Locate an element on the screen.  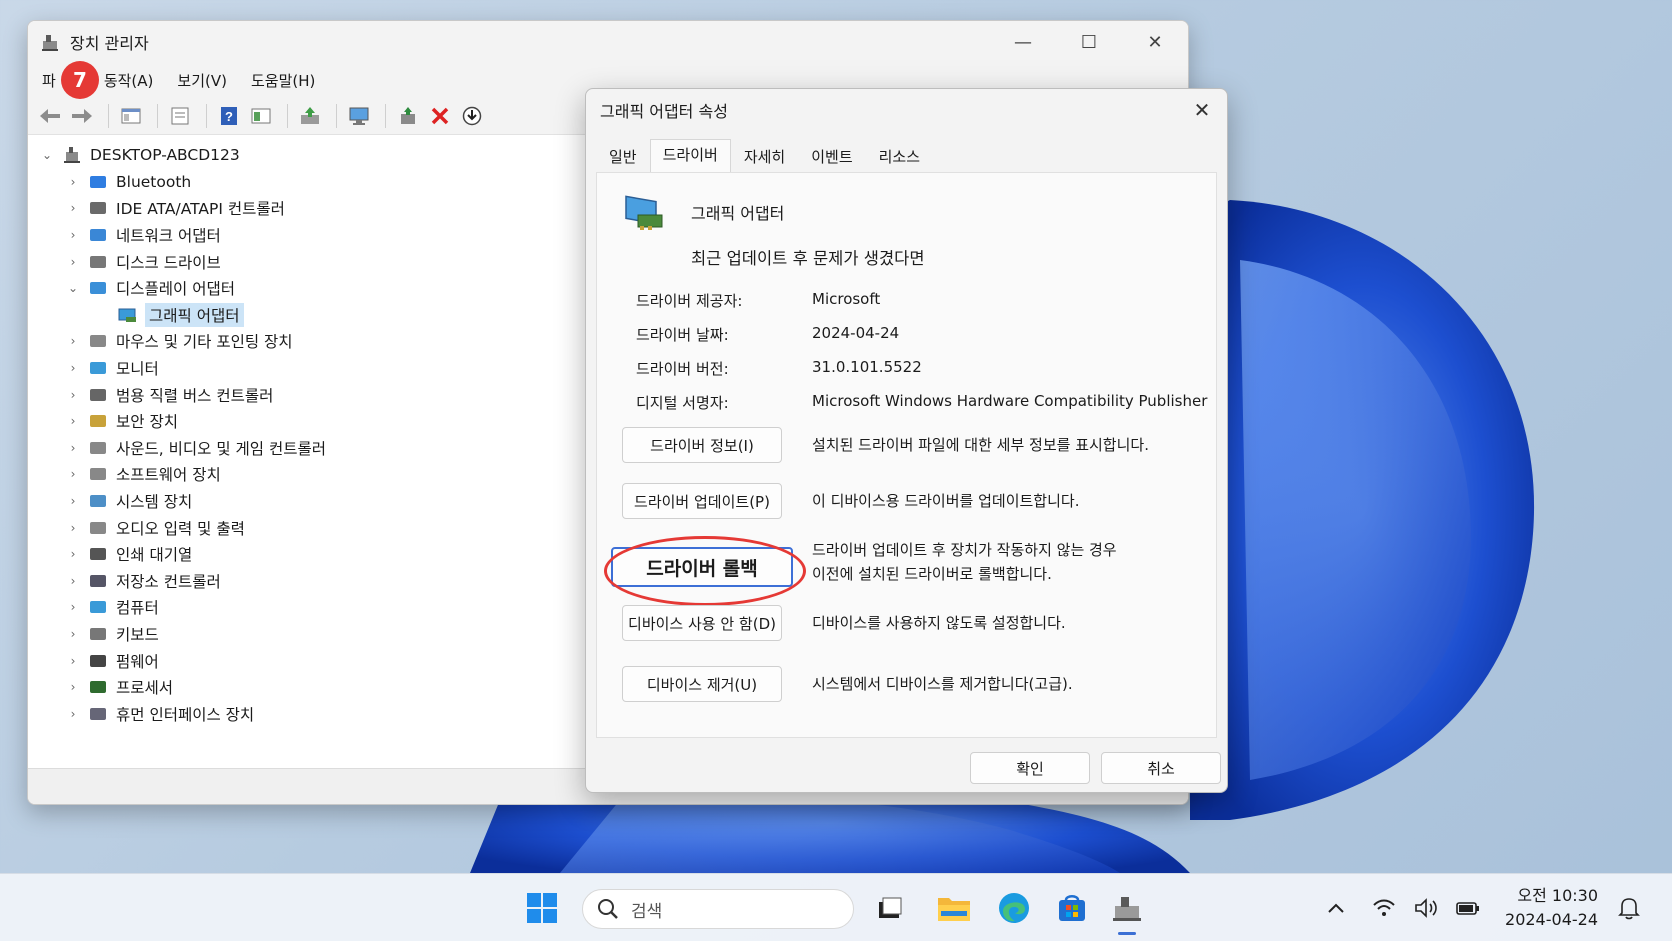
disable-device-button: 디바이스 사용 안 함(D) is located at coordinates (702, 623).